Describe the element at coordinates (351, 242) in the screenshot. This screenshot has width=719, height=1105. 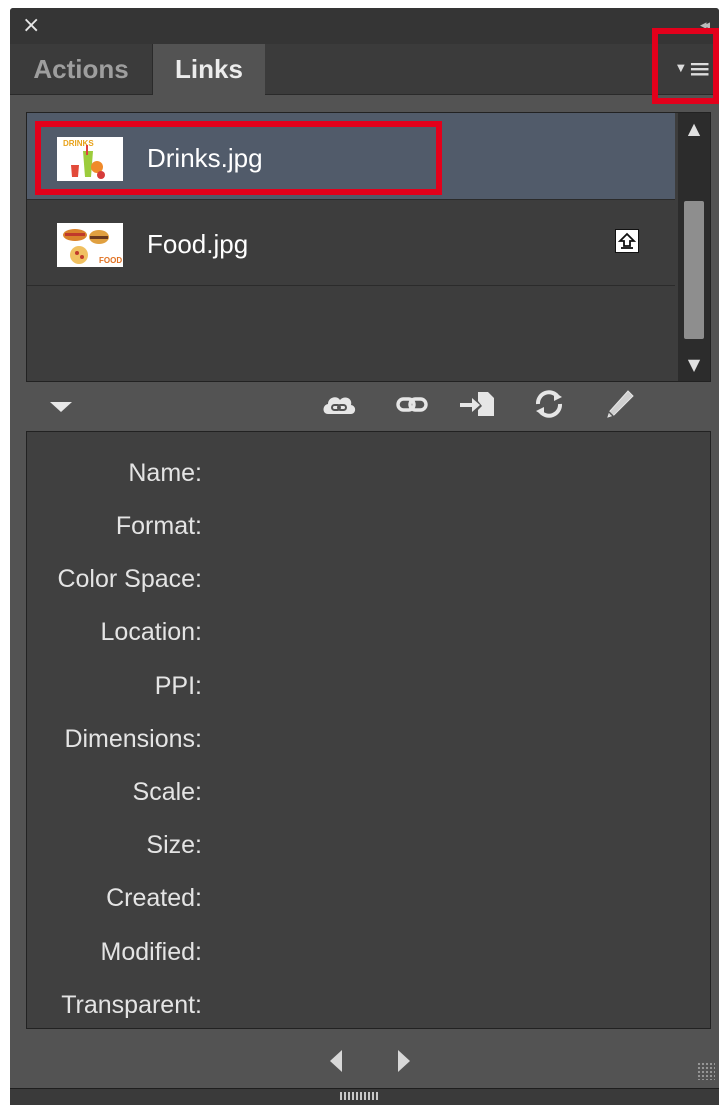
I see `link-row-food: FOOD Food.jpg` at that location.